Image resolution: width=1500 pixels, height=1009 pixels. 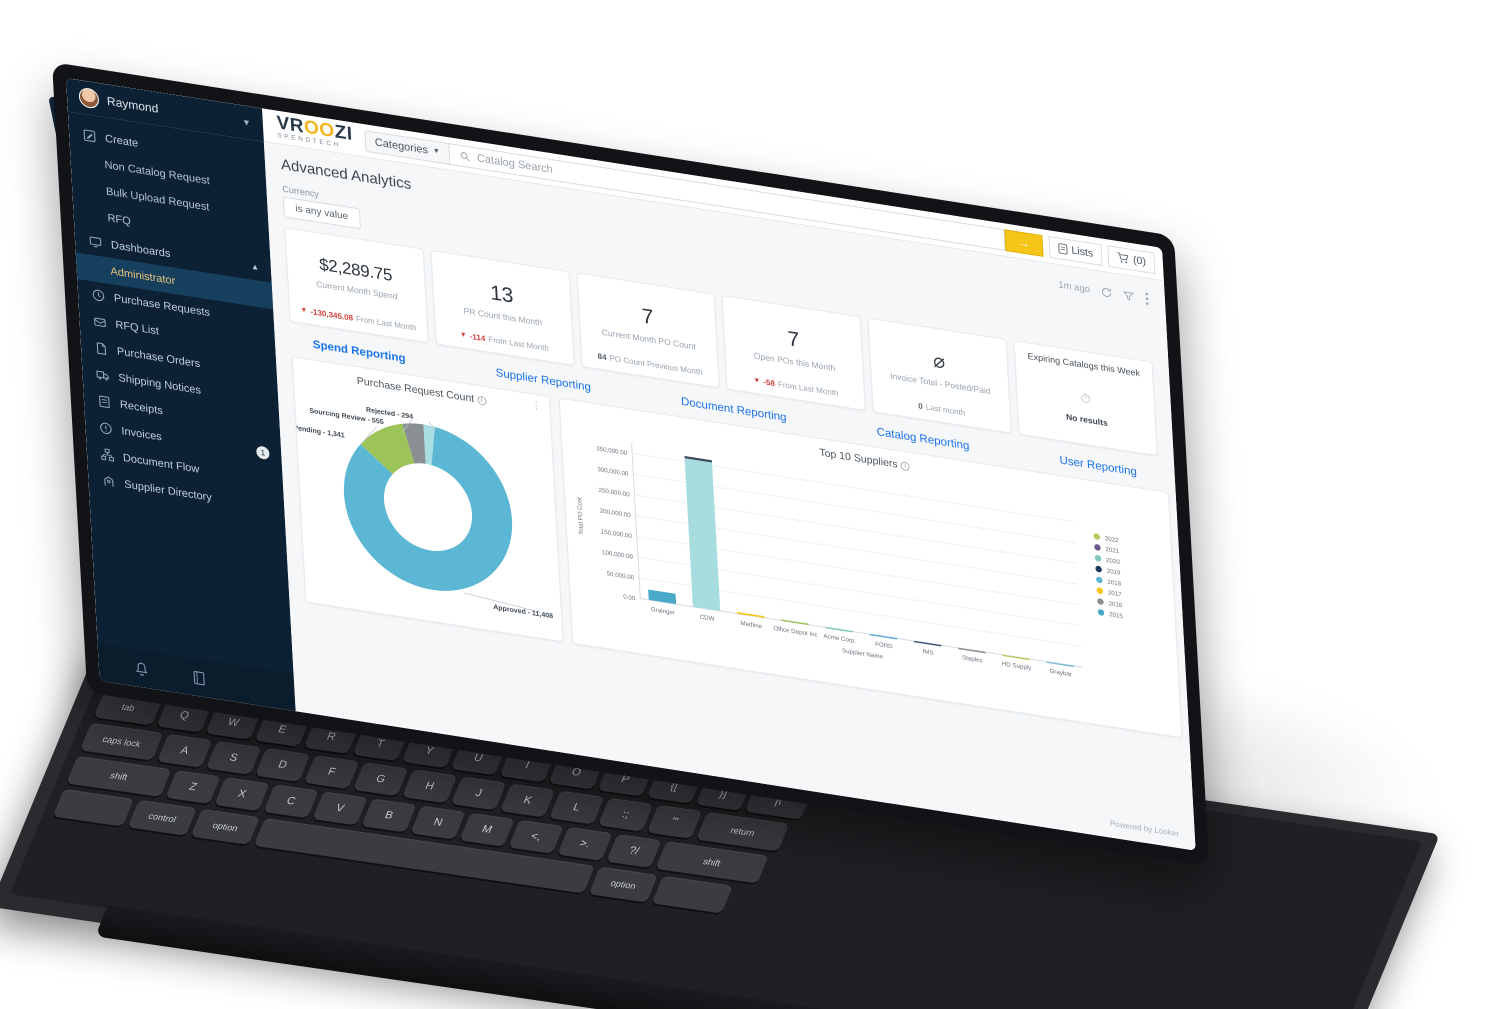 I want to click on flow-icon, so click(x=108, y=455).